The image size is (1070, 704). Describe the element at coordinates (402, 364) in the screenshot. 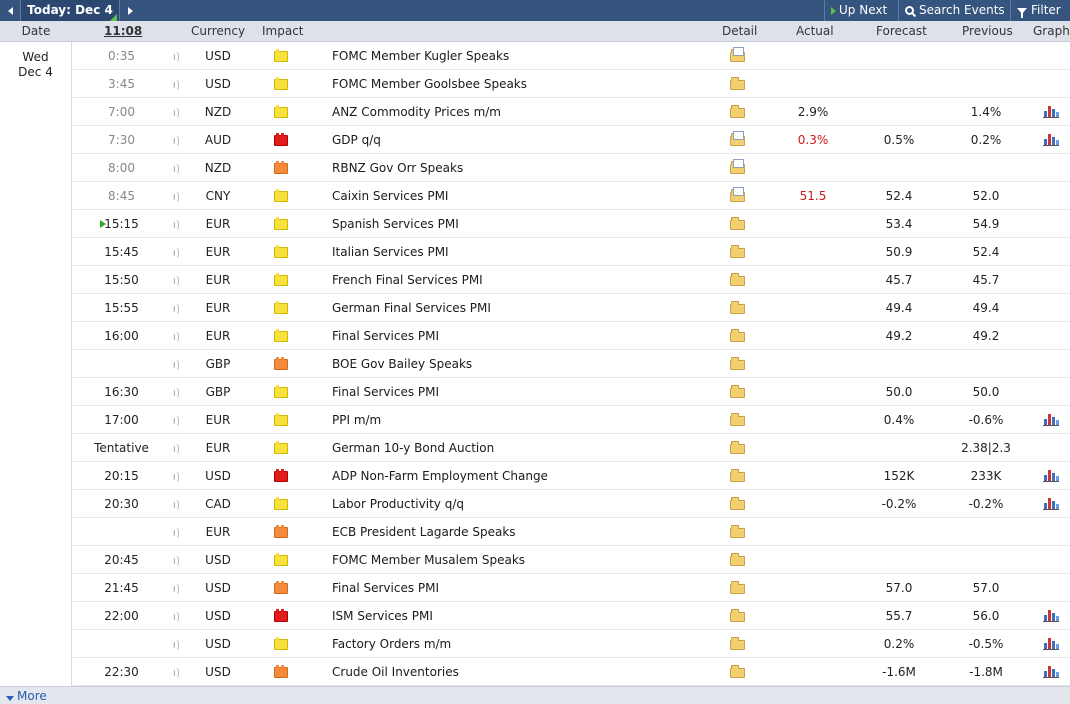

I see `event-title: BOE Gov Bailey Speaks` at that location.